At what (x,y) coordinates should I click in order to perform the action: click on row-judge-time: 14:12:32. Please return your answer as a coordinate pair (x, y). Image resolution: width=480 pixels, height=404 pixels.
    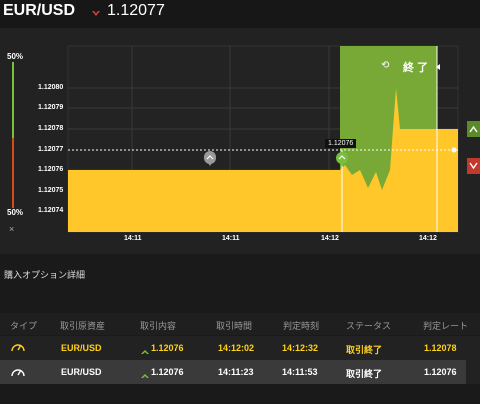
    Looking at the image, I should click on (300, 348).